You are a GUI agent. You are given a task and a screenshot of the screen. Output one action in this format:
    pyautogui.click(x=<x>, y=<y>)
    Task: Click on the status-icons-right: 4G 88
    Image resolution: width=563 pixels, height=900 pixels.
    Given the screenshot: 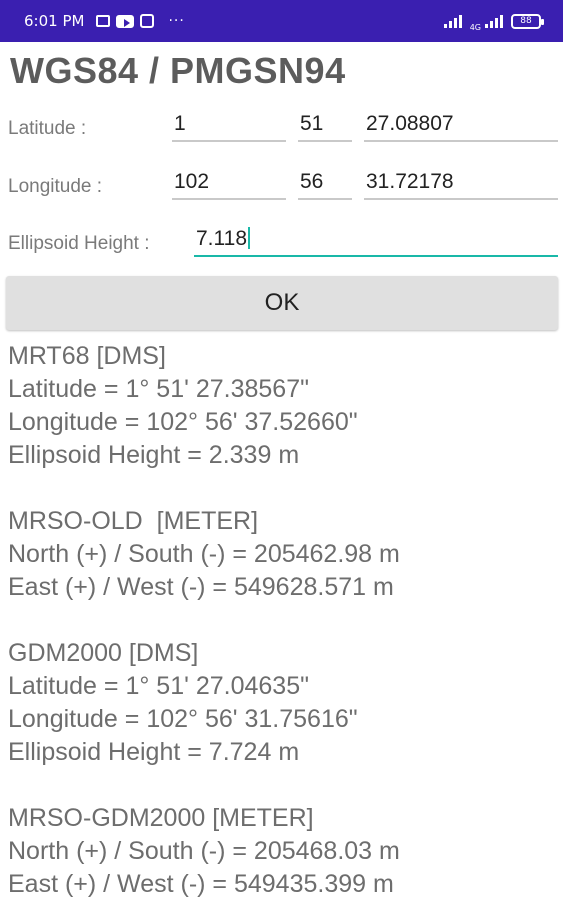 What is the action you would take?
    pyautogui.click(x=493, y=21)
    